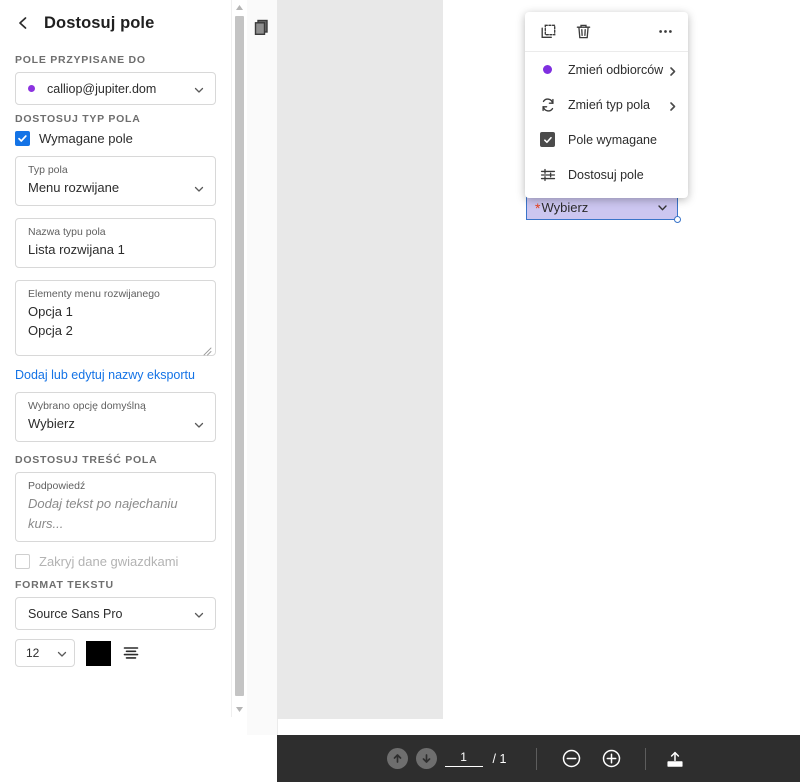  I want to click on more-options-icon, so click(665, 32).